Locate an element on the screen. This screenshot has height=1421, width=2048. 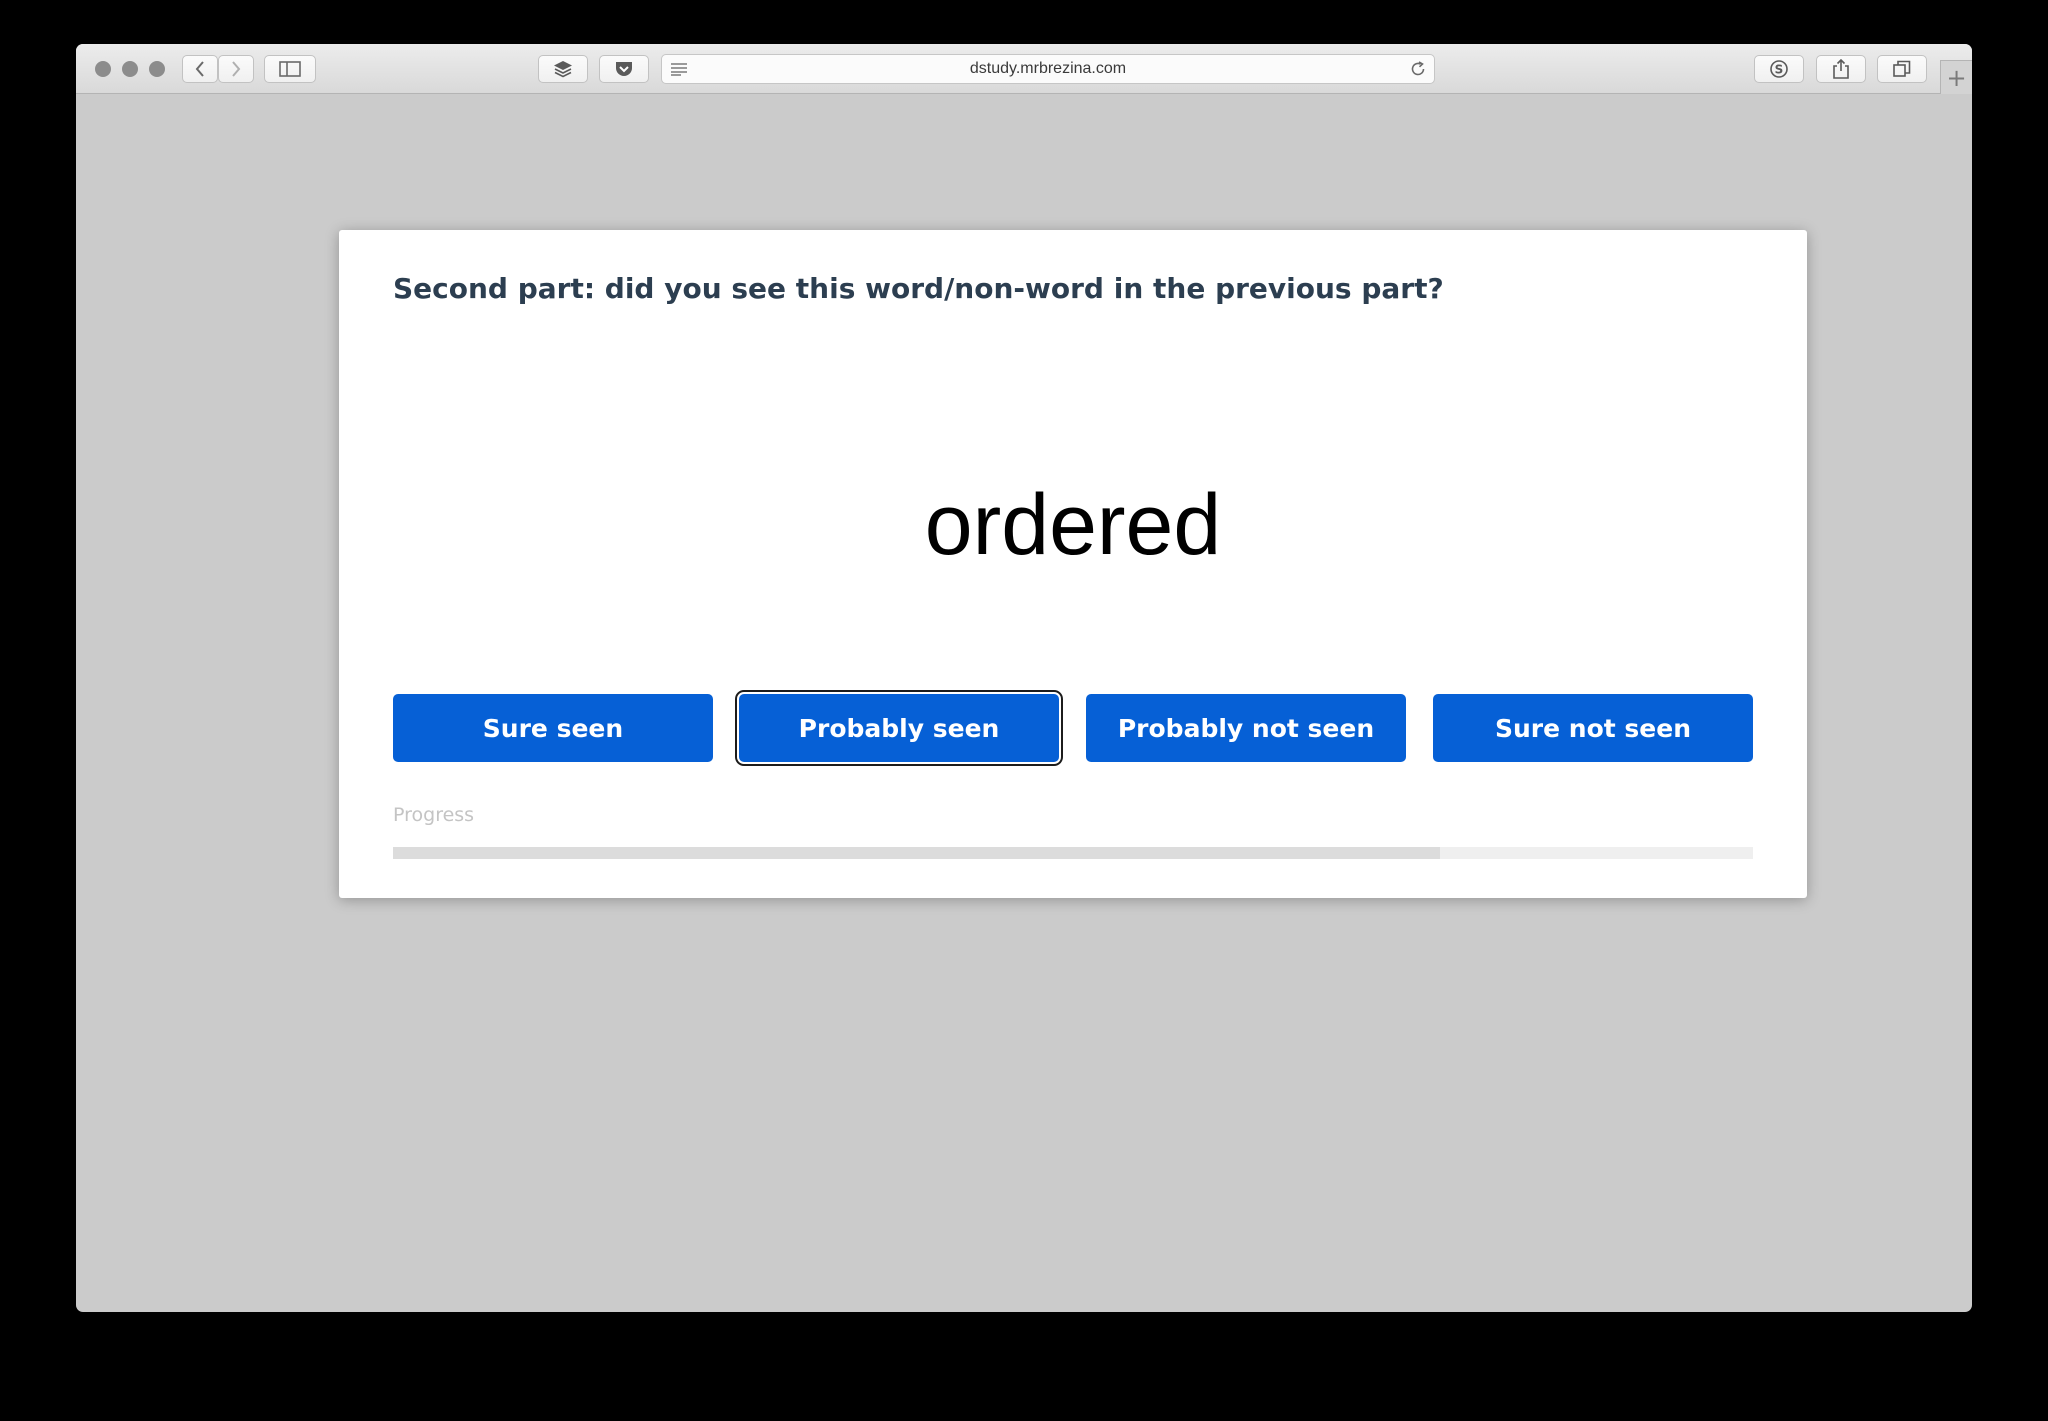
pocket-button is located at coordinates (624, 69).